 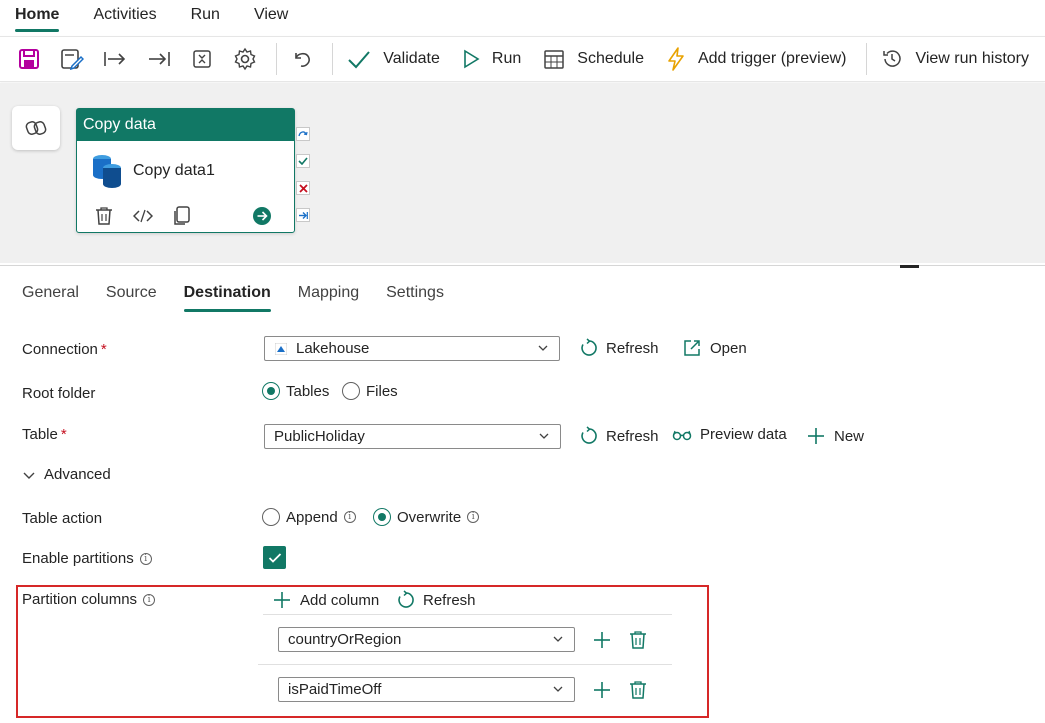 What do you see at coordinates (131, 295) in the screenshot?
I see `tab-source: Source` at bounding box center [131, 295].